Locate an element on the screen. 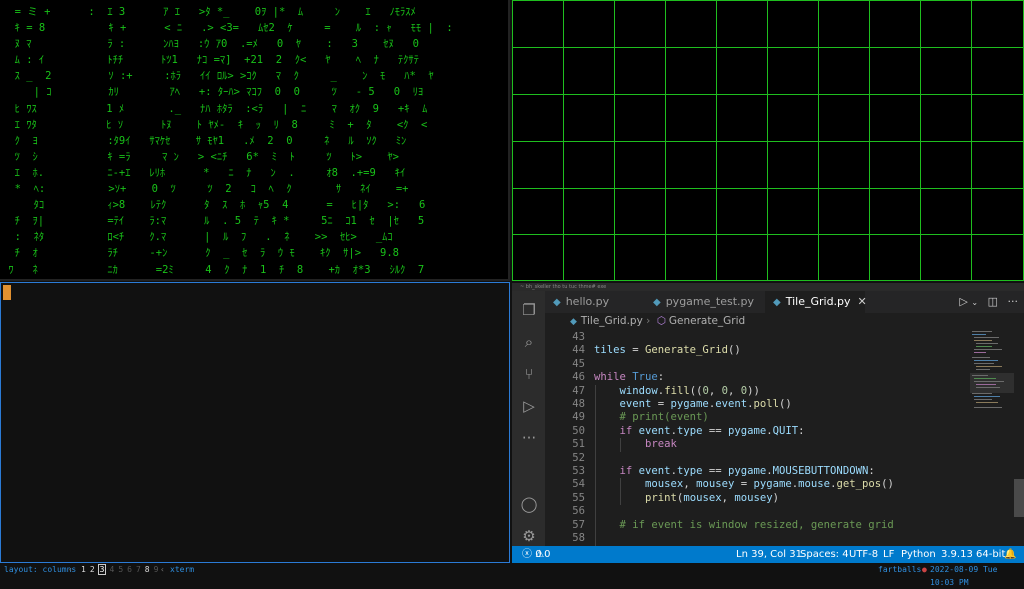  code-line: 49 # print(event) is located at coordinates (757, 417).